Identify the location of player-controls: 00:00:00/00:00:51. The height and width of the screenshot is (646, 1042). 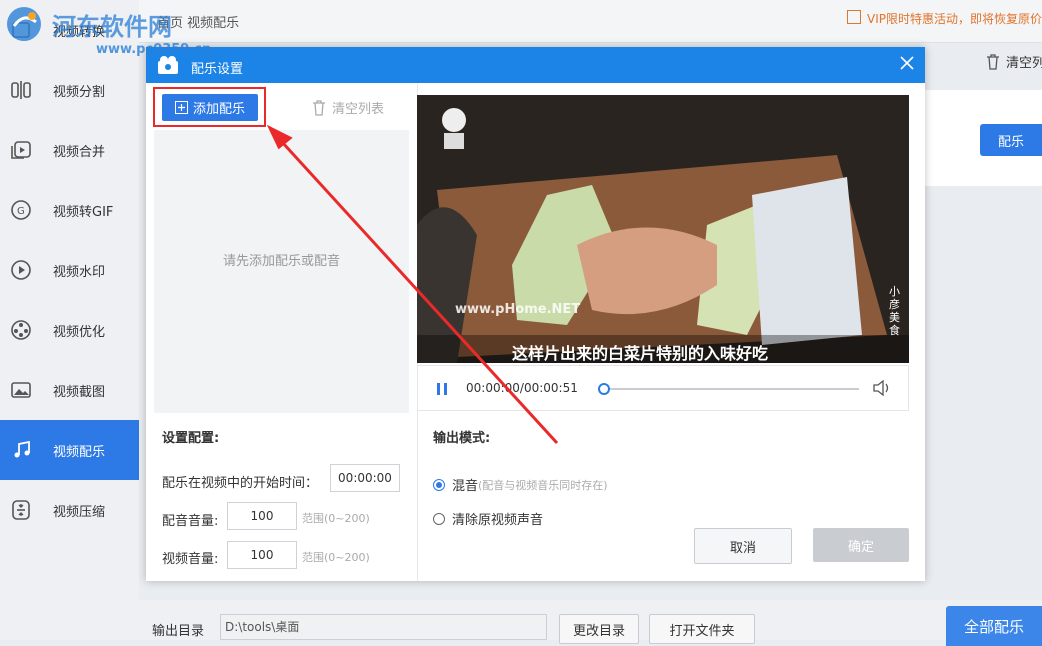
(663, 388).